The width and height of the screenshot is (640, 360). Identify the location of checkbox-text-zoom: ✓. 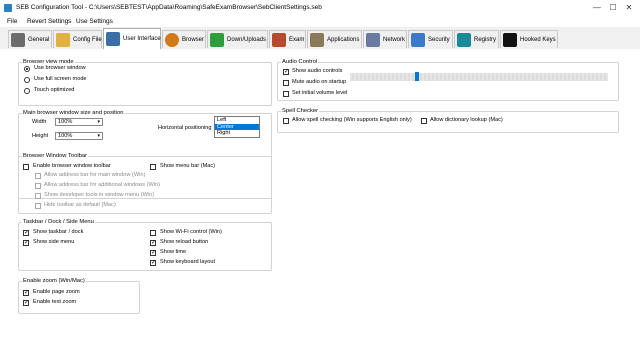
(26, 303).